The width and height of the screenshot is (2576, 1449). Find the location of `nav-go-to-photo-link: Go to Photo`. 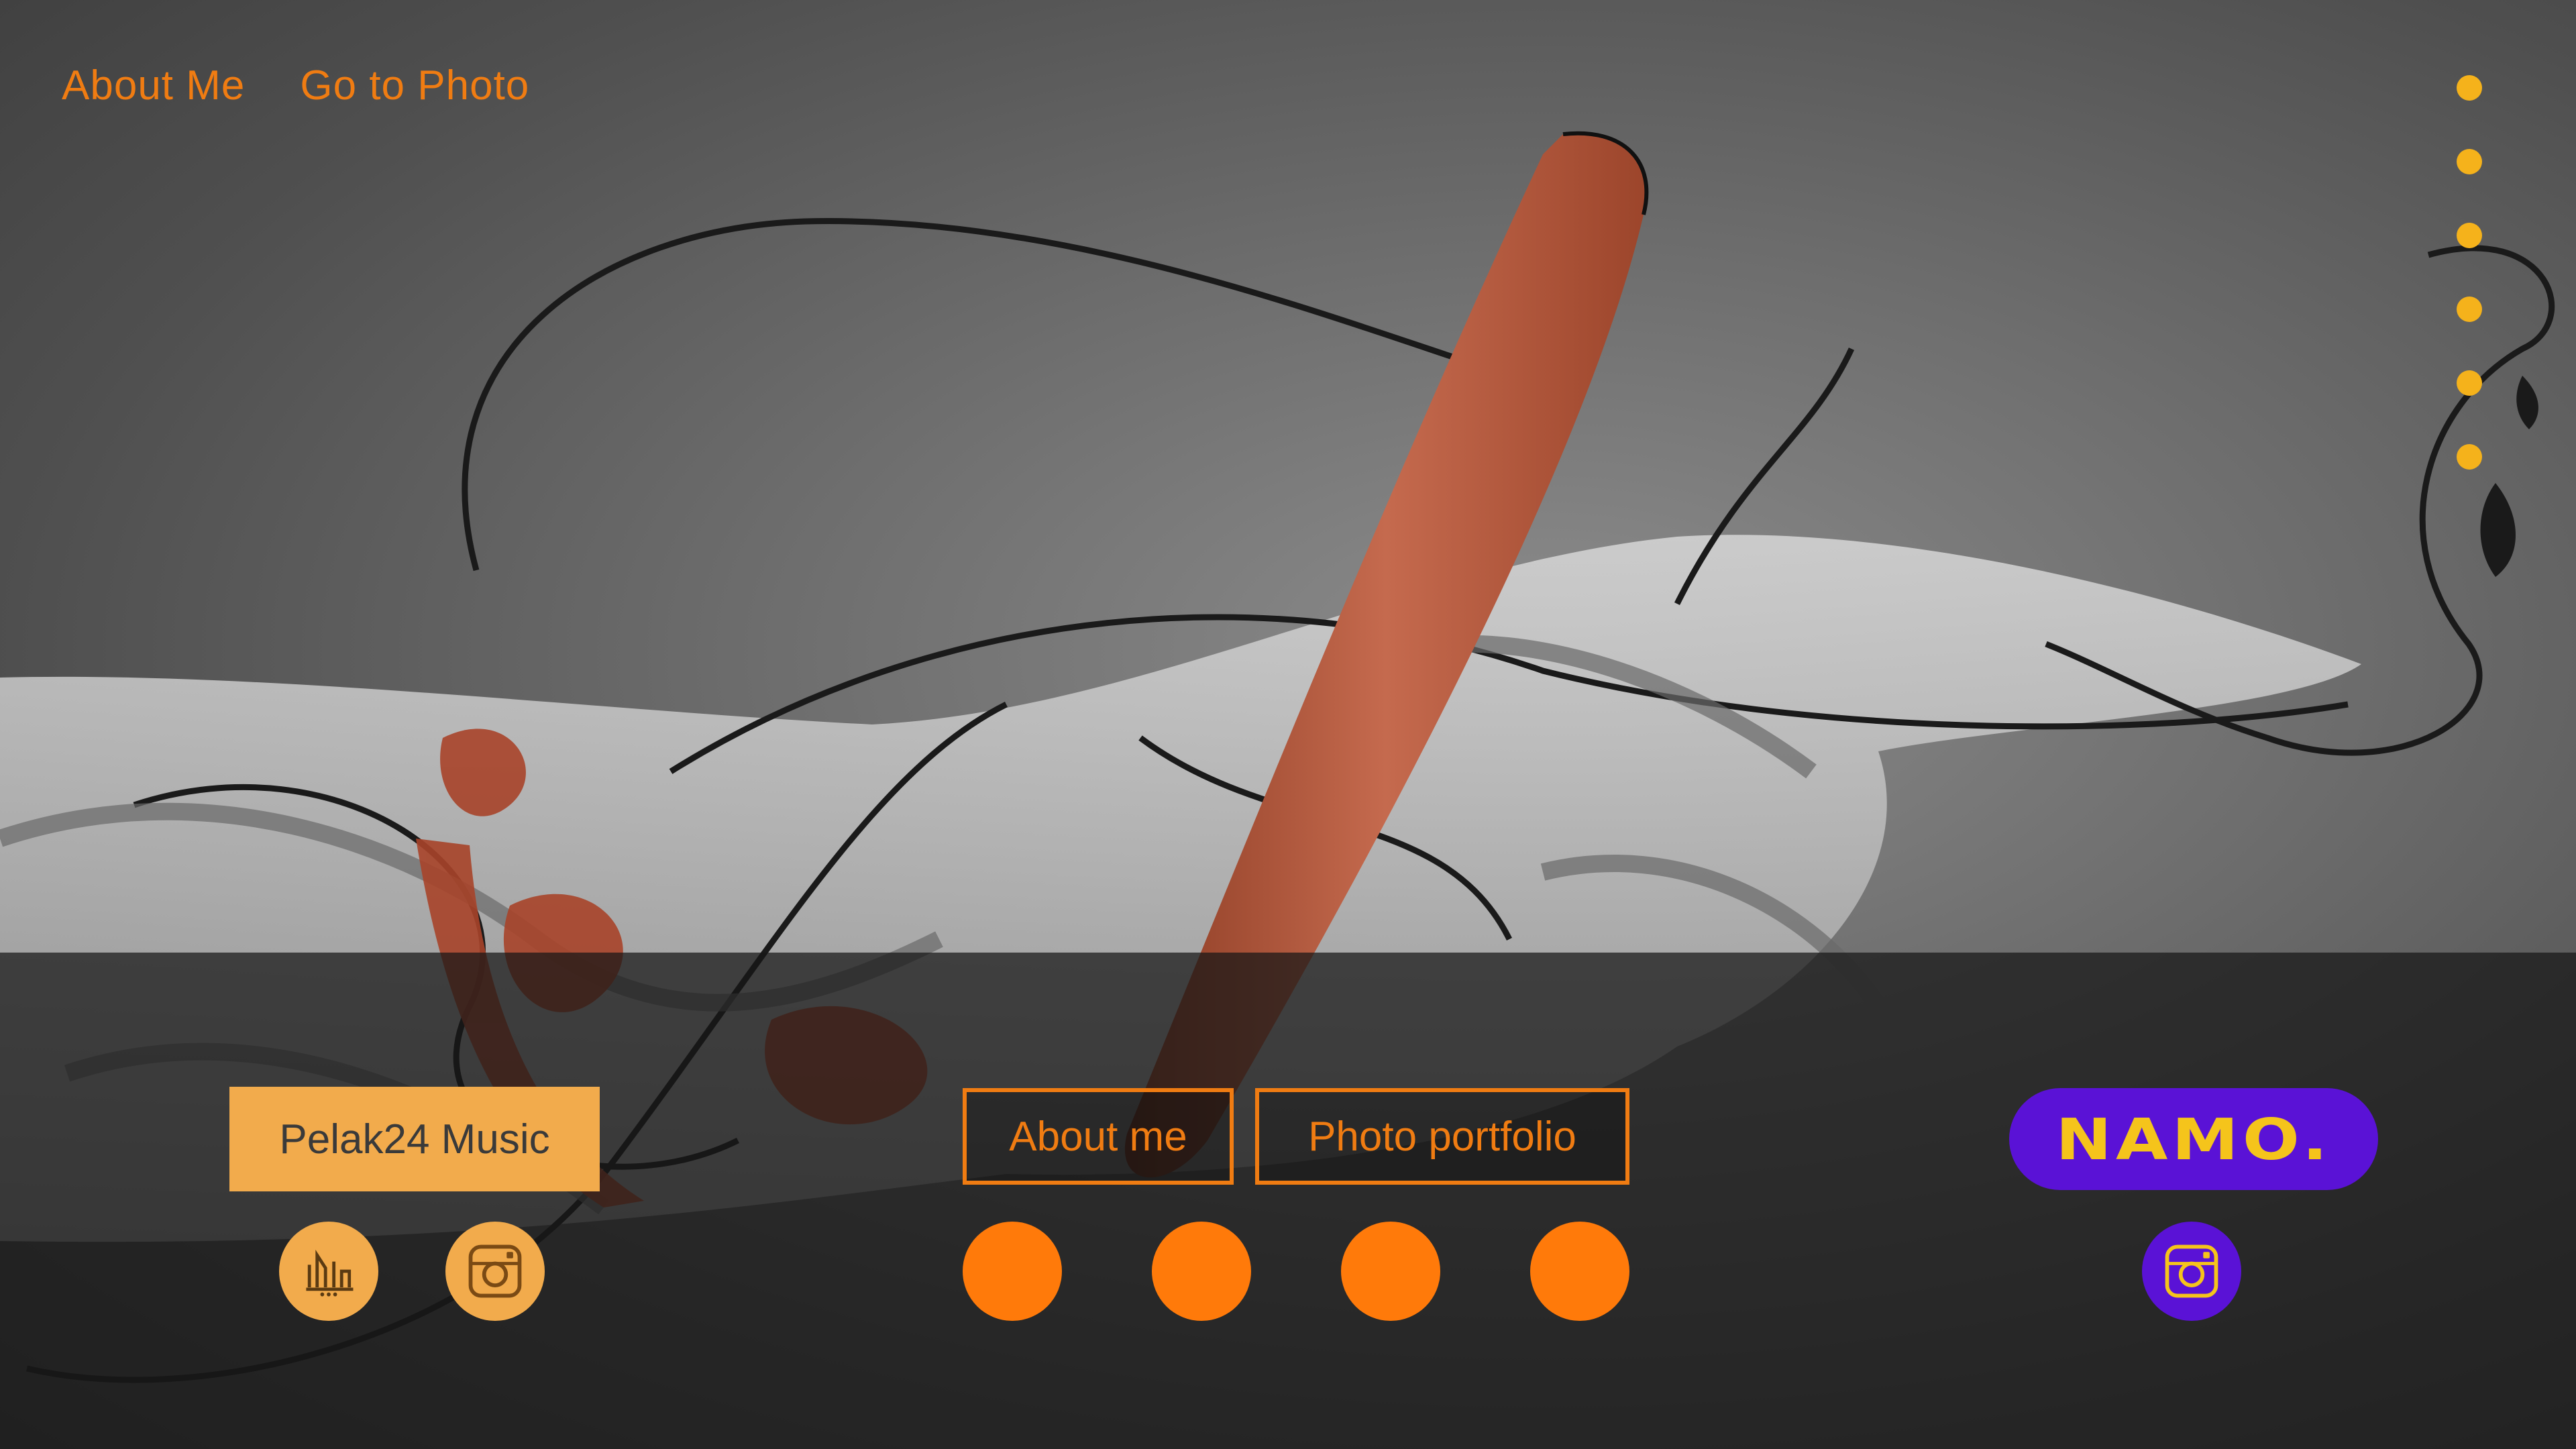

nav-go-to-photo-link: Go to Photo is located at coordinates (414, 85).